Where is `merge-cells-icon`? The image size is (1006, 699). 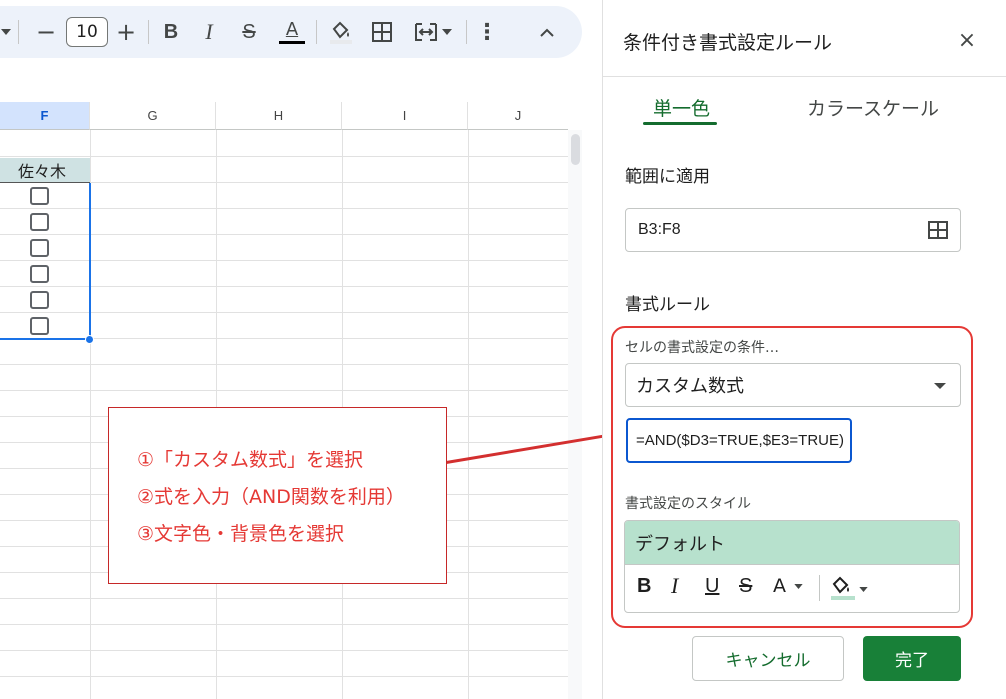 merge-cells-icon is located at coordinates (426, 32).